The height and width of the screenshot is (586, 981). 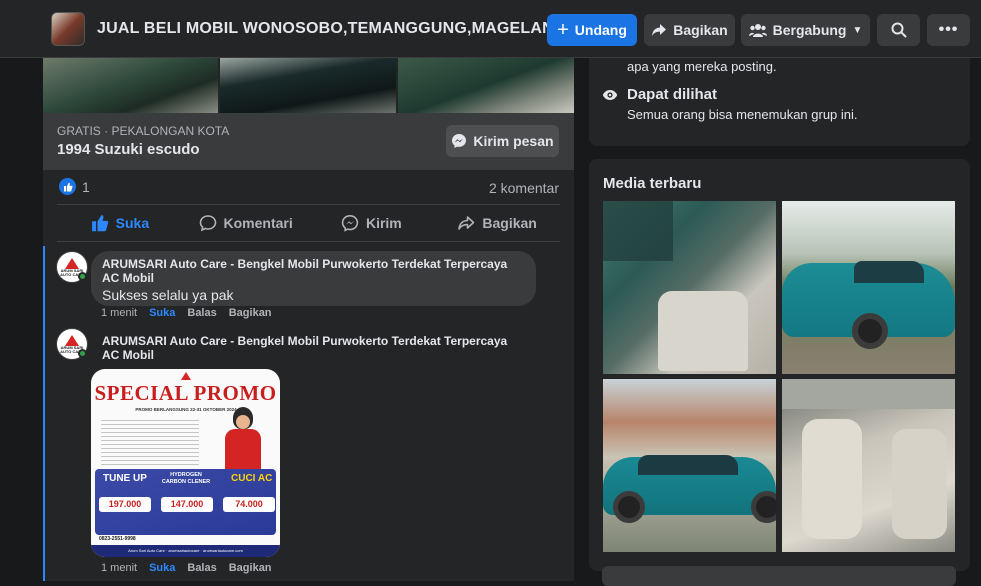 I want to click on share-post-button: Bagikan, so click(x=497, y=223).